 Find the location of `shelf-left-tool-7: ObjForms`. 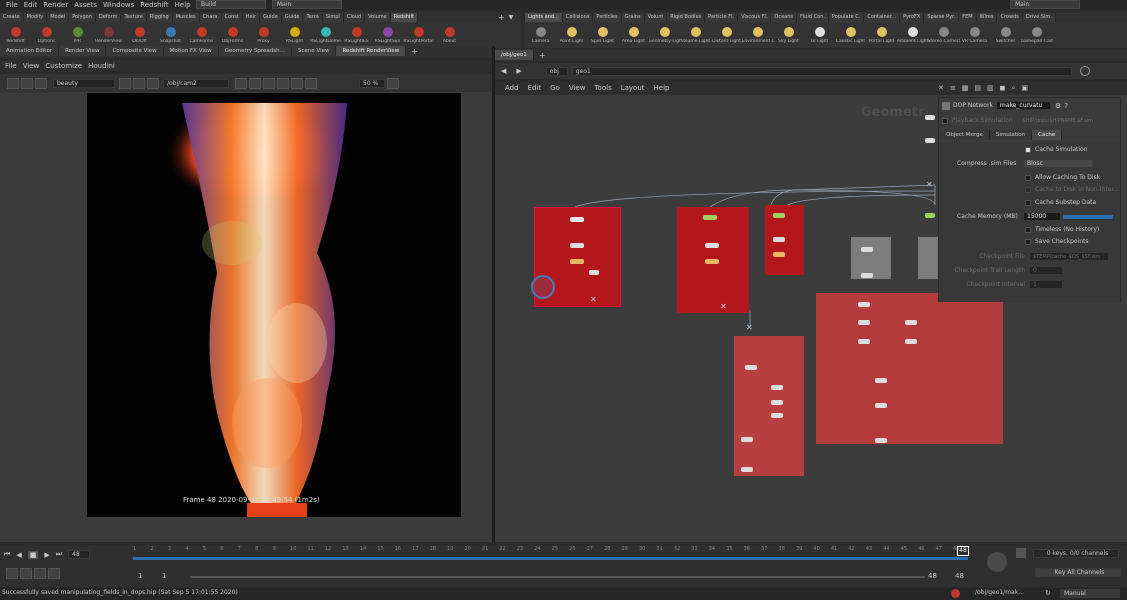

shelf-left-tool-7: ObjForms is located at coordinates (232, 35).